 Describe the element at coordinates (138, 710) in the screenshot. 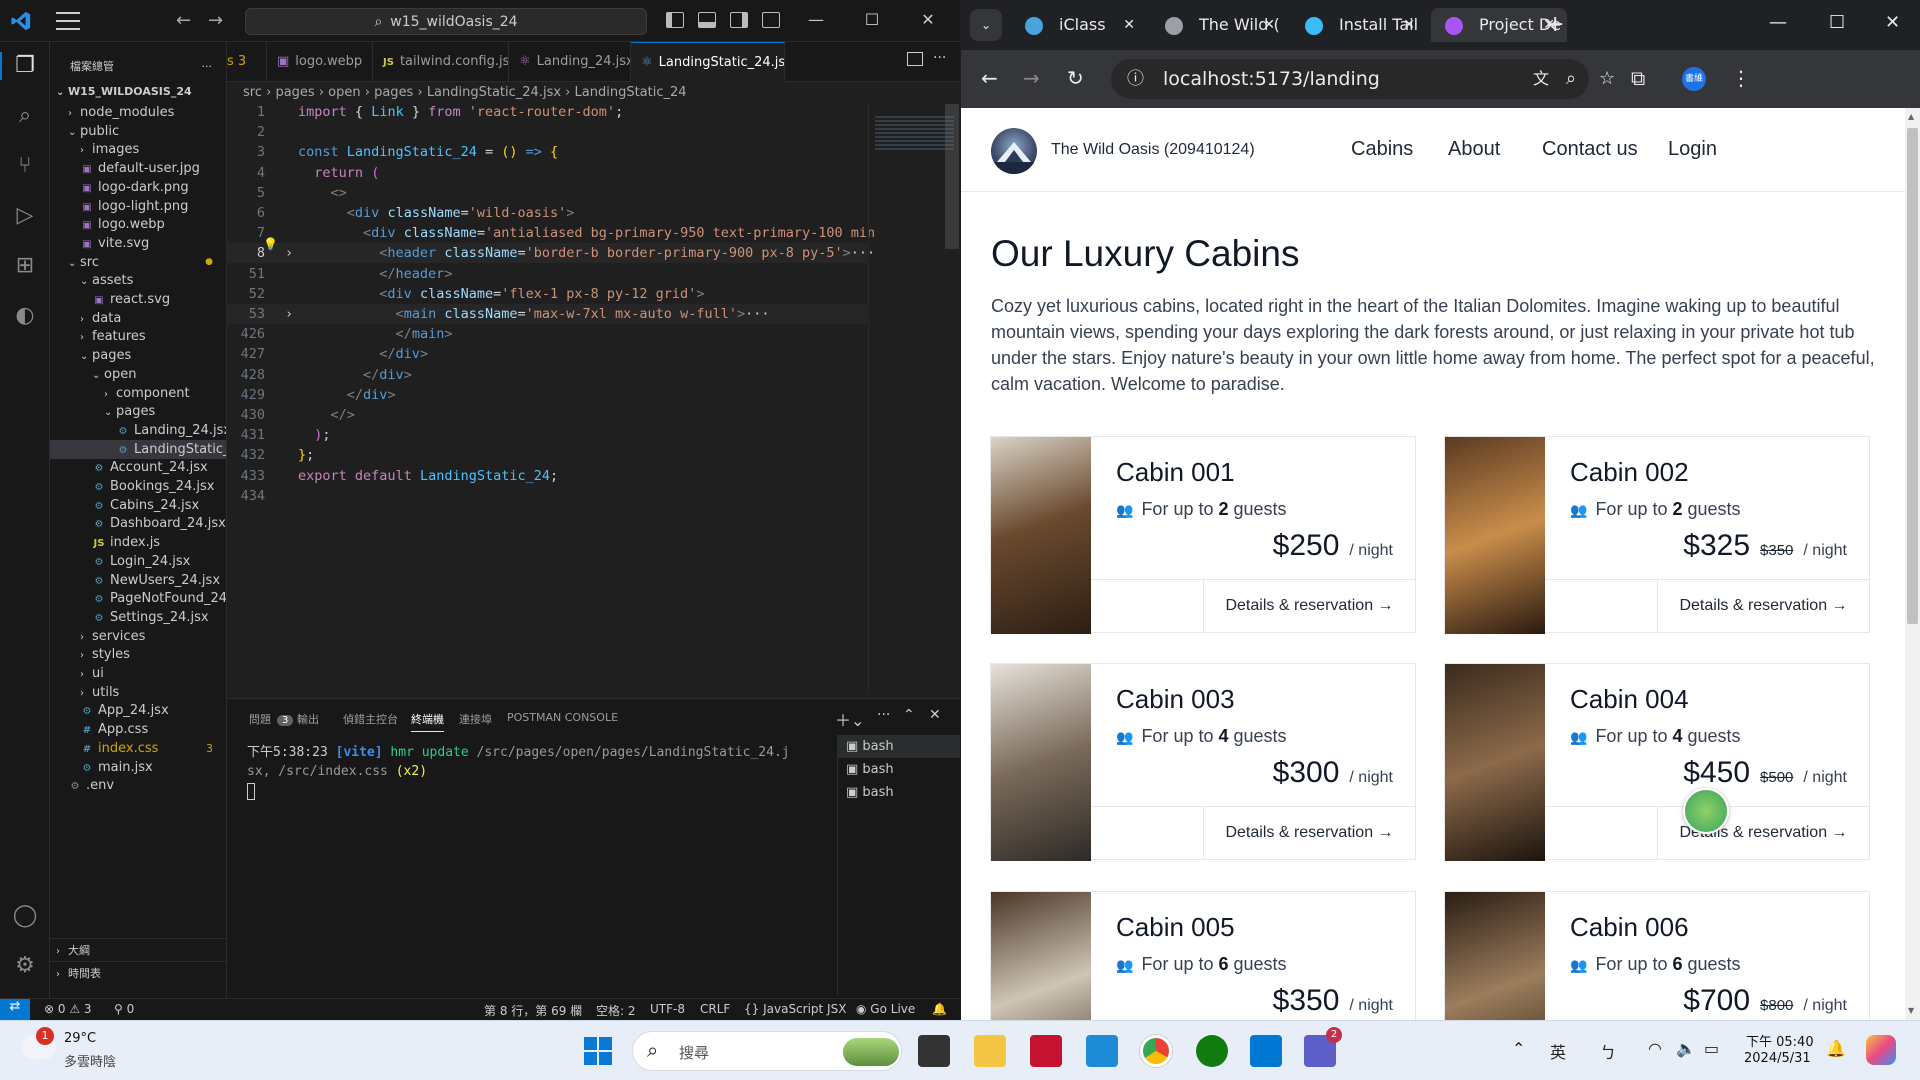

I see `tree-item: ⚙ App_24.jsx` at that location.